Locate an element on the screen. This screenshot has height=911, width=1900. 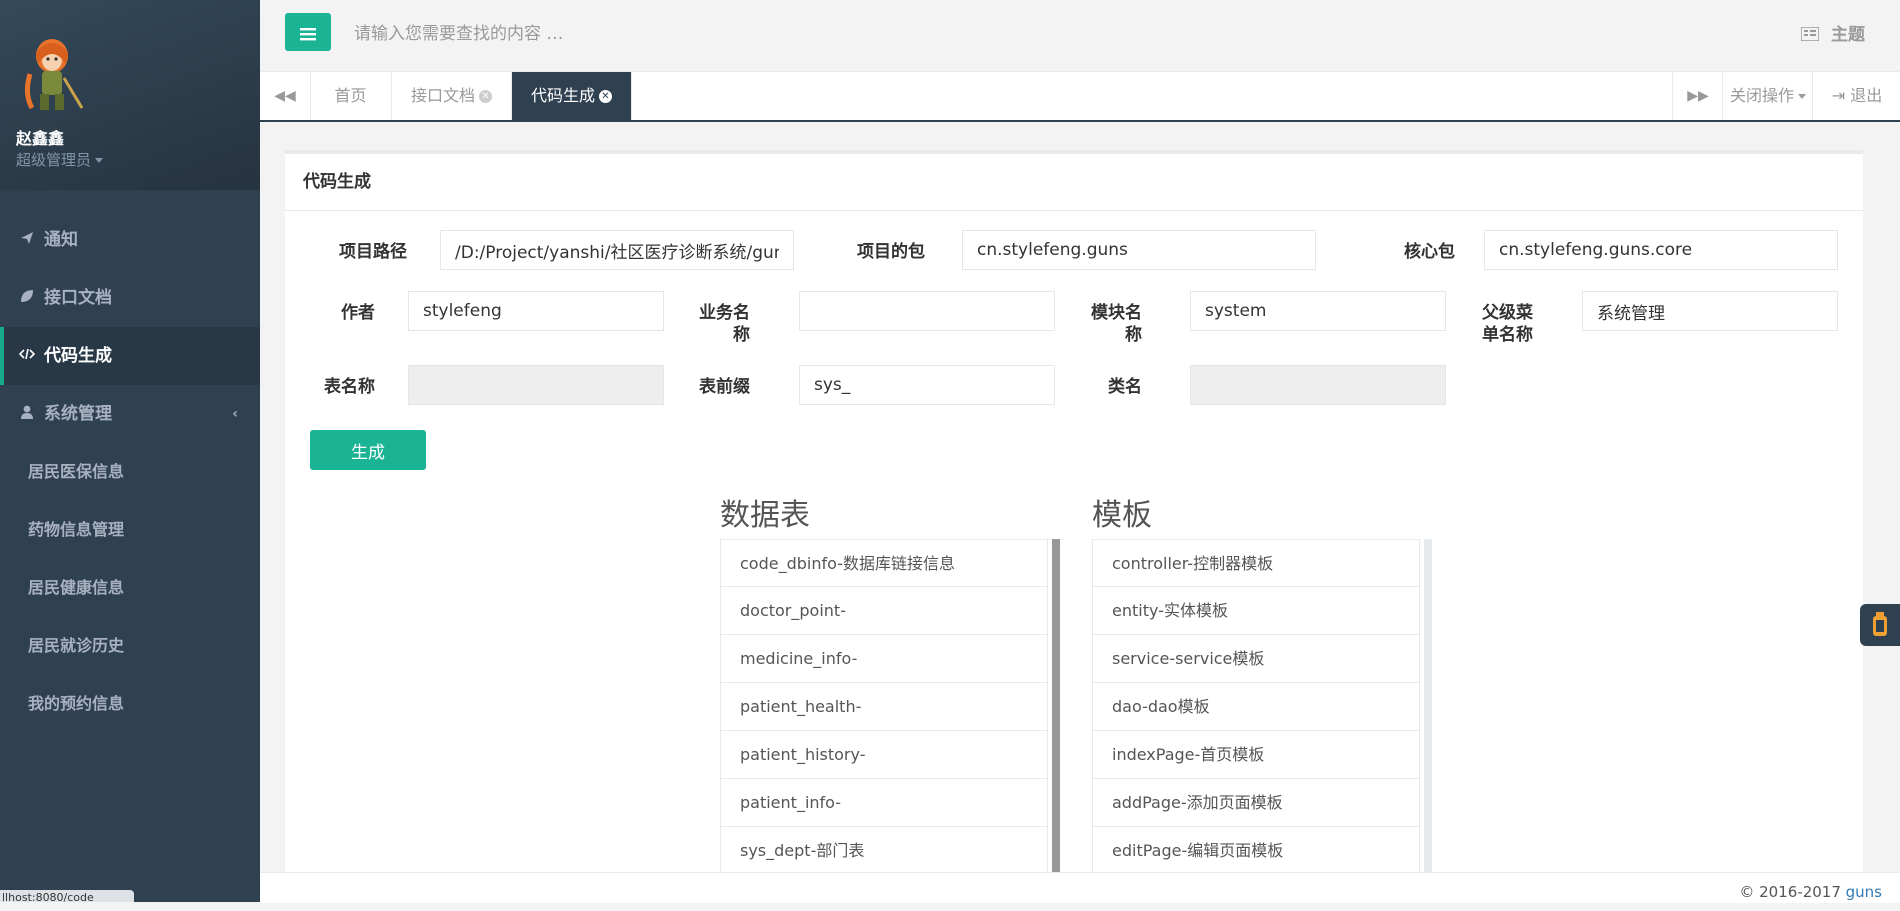
tab-label: 首页 is located at coordinates (350, 95).